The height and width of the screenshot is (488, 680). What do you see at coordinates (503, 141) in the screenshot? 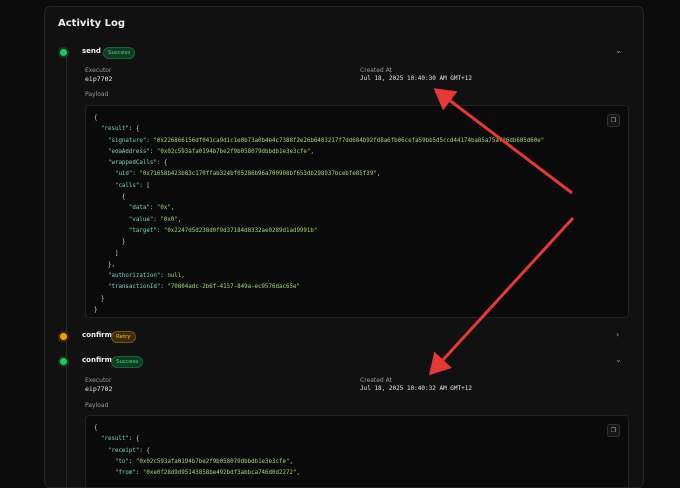
I see `arrow-to-first-timestamp` at bounding box center [503, 141].